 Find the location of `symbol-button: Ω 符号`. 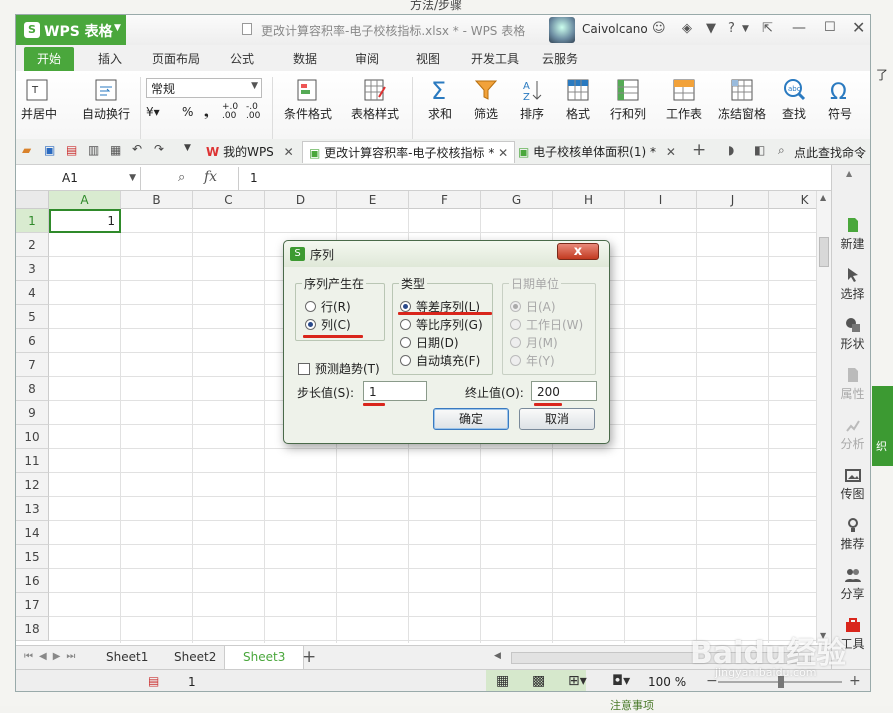

symbol-button: Ω 符号 is located at coordinates (840, 99).